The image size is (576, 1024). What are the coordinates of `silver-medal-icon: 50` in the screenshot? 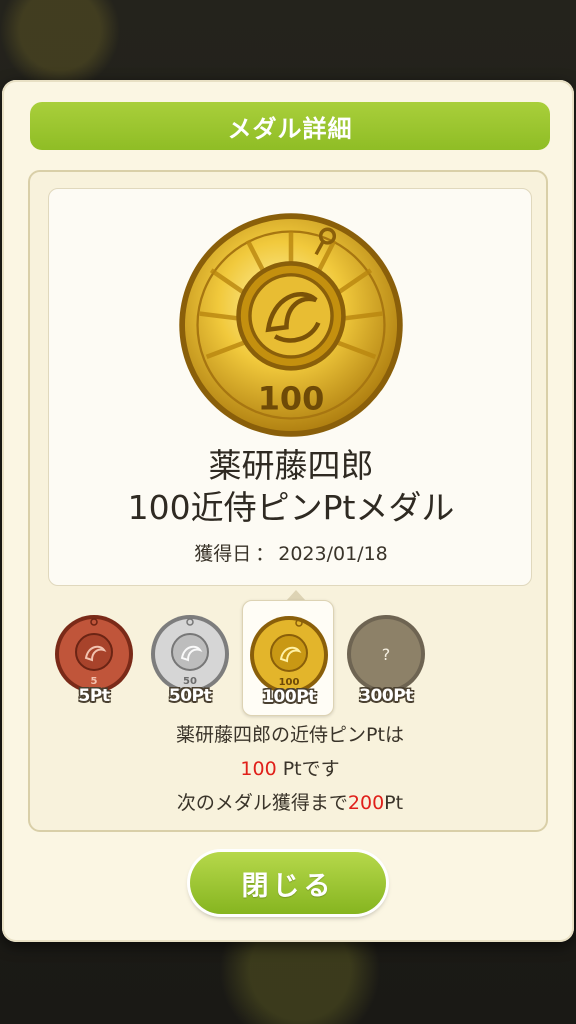 It's located at (190, 654).